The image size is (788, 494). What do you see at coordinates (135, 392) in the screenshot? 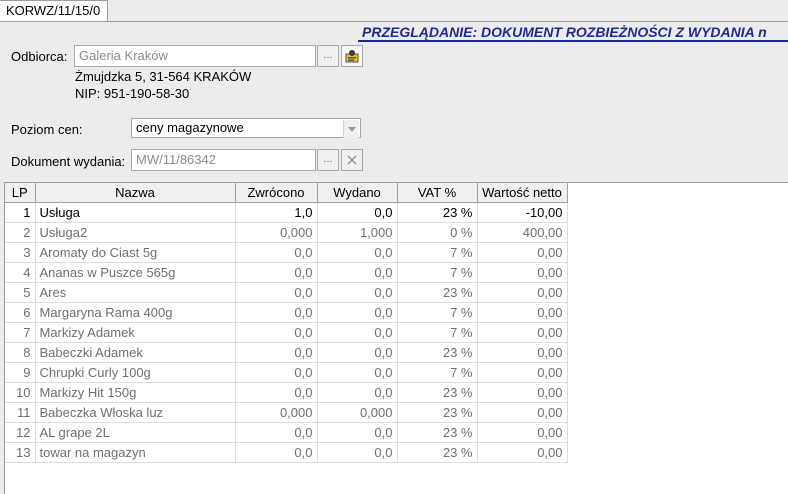
I see `cell-name: Markizy Hit 150g` at bounding box center [135, 392].